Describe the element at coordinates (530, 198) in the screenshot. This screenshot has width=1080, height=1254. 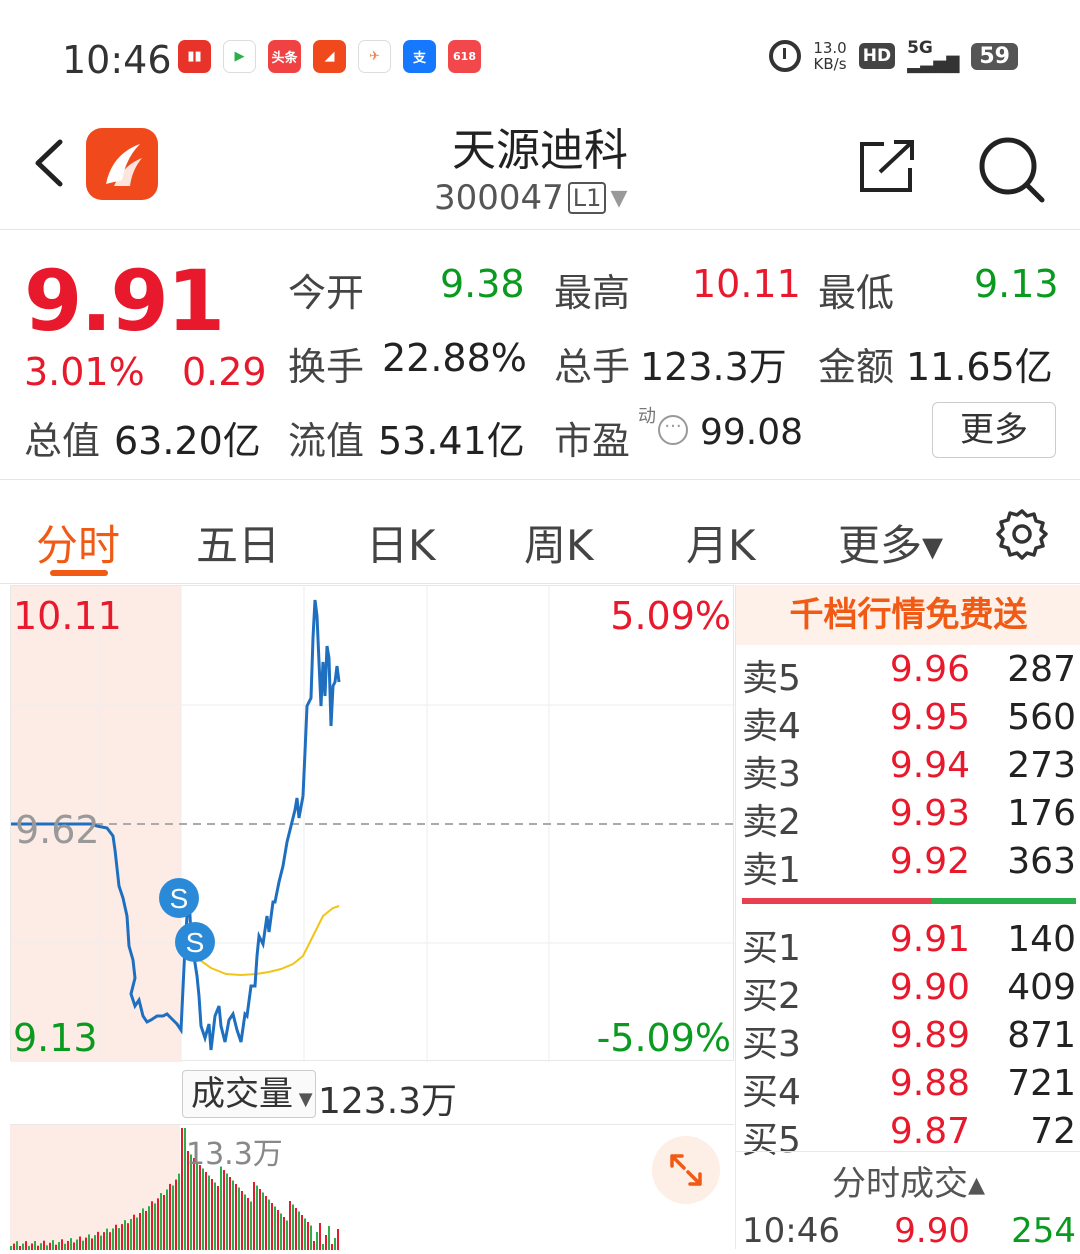
I see `stock-code-selector: 300047 L1 ▼` at that location.